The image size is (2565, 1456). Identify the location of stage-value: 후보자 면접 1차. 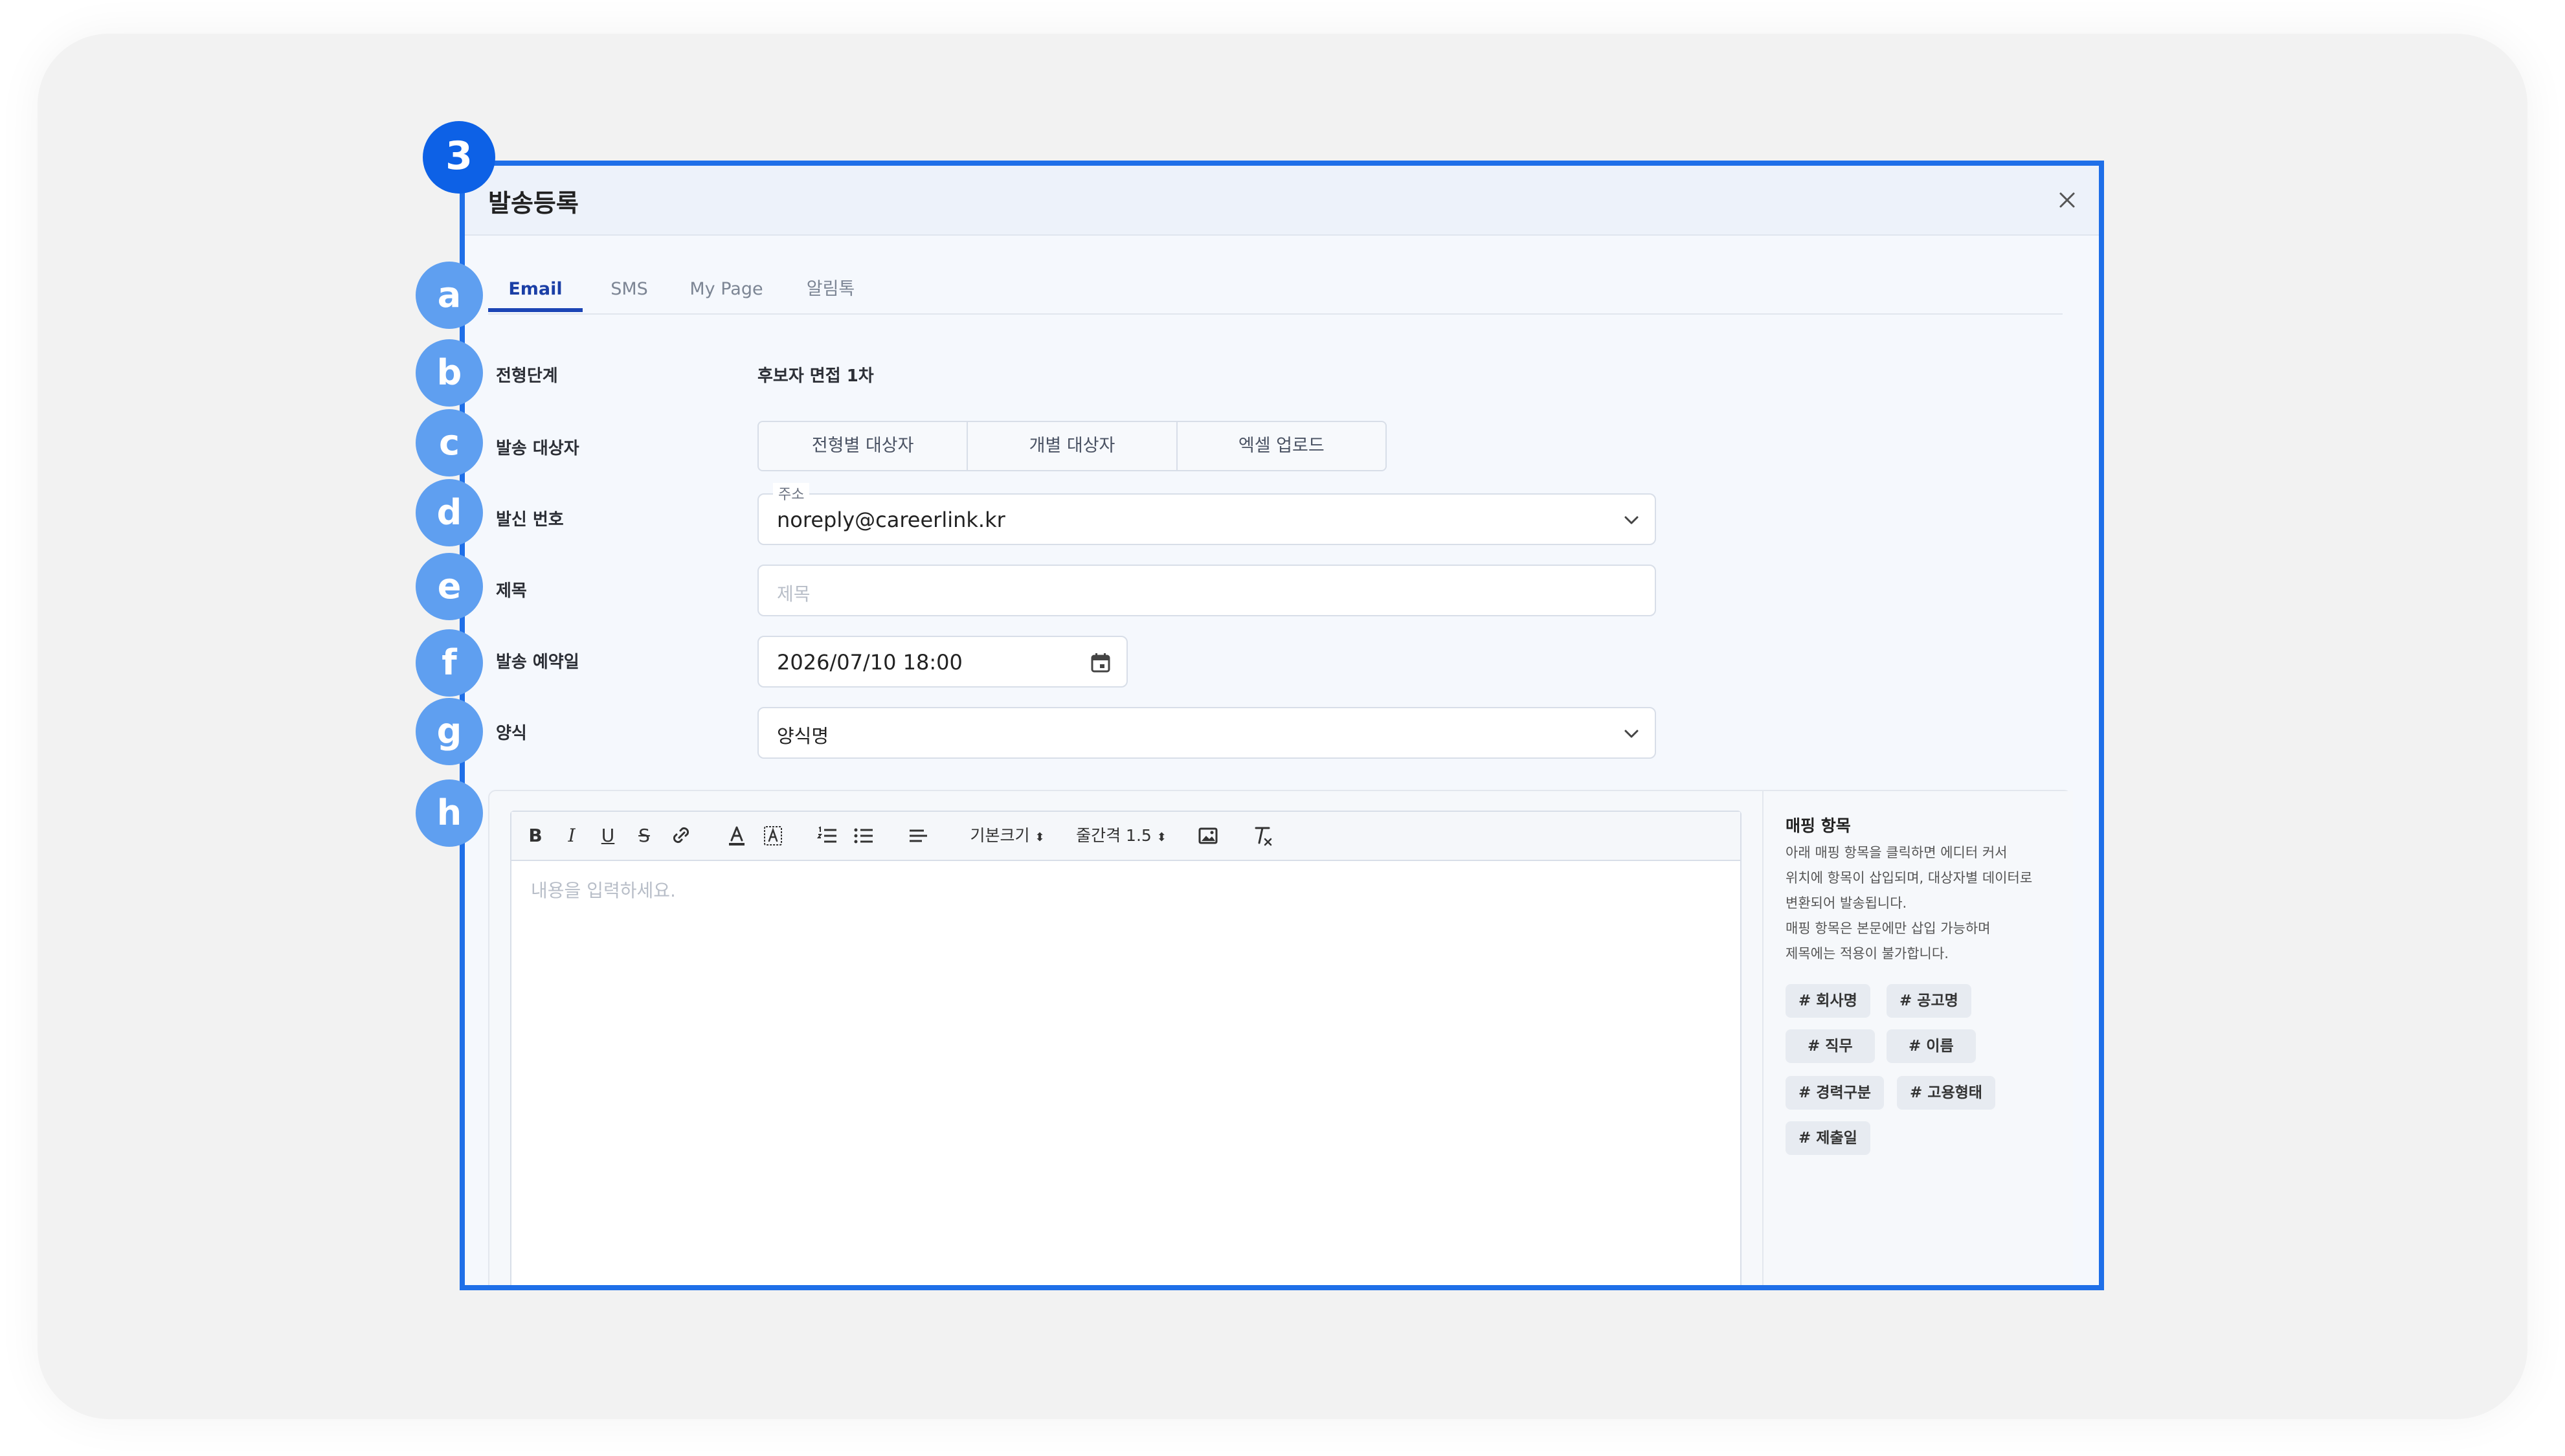
(815, 376).